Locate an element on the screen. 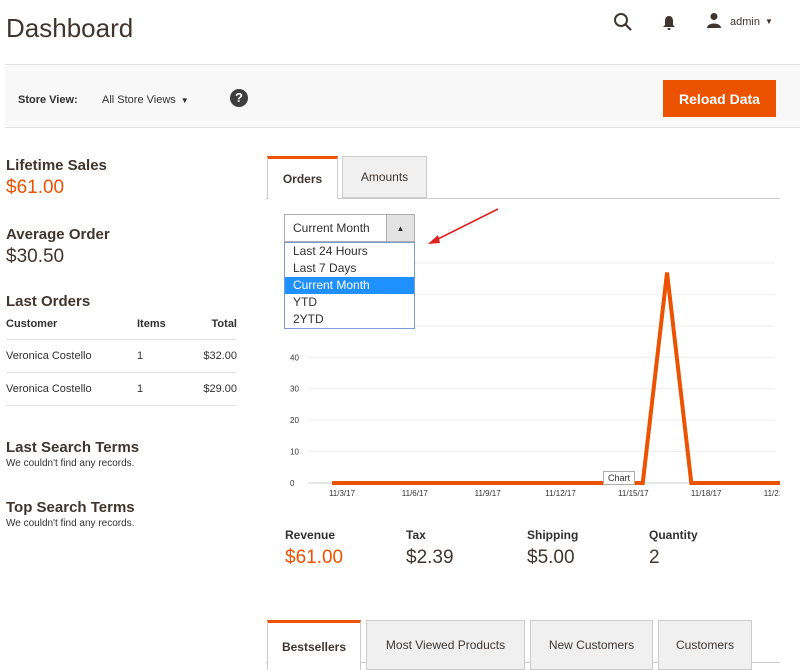 This screenshot has height=670, width=800. x-tick-label: 11/12/17 is located at coordinates (560, 493).